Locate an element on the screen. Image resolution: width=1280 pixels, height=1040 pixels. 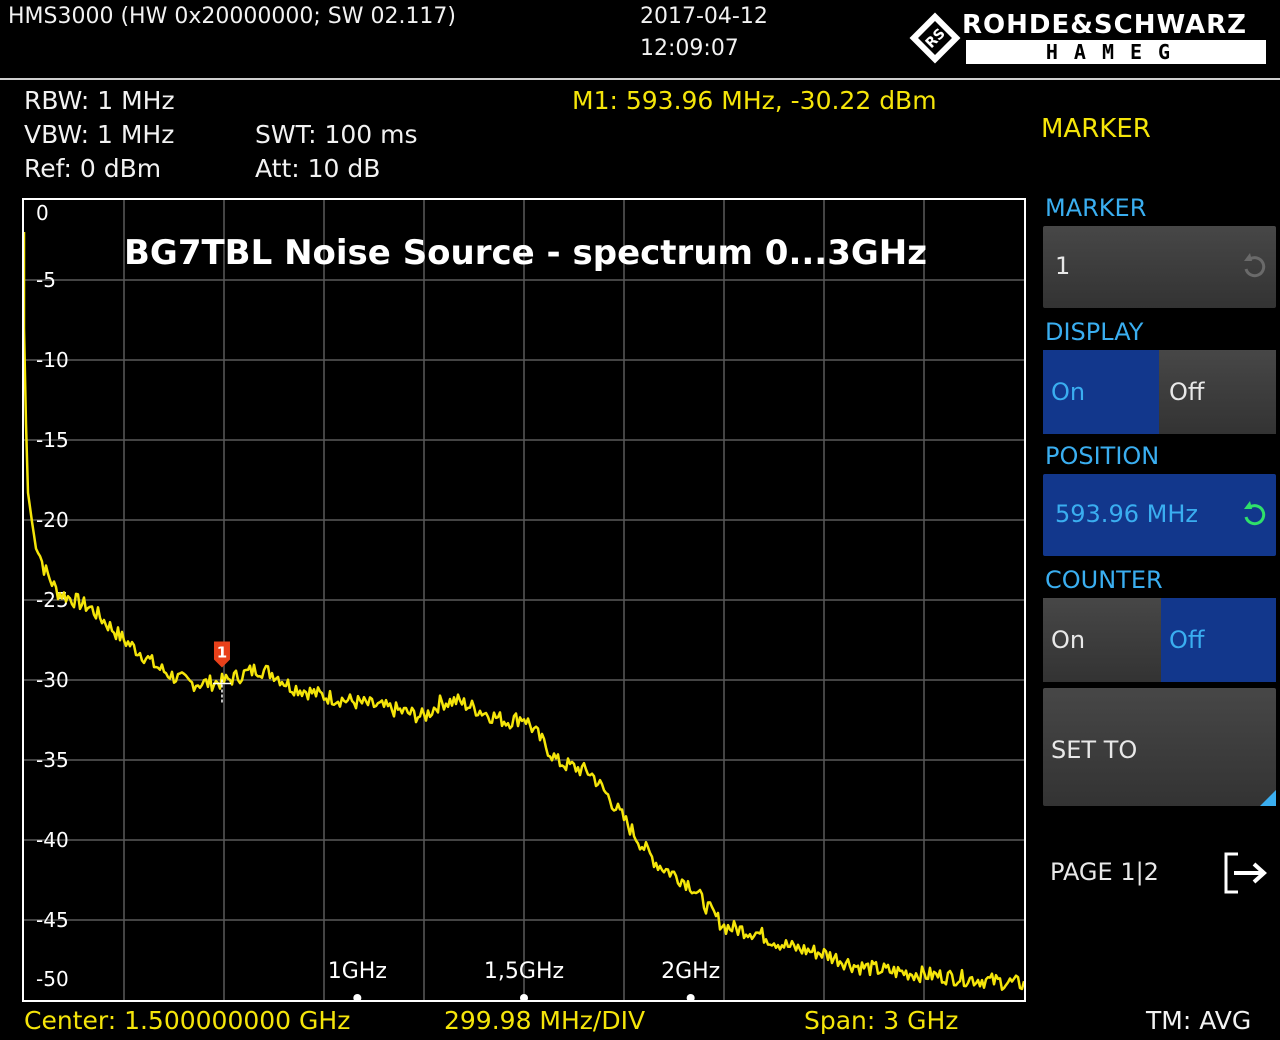
softkey-position-input: 593.96 MHz is located at coordinates (1159, 515).